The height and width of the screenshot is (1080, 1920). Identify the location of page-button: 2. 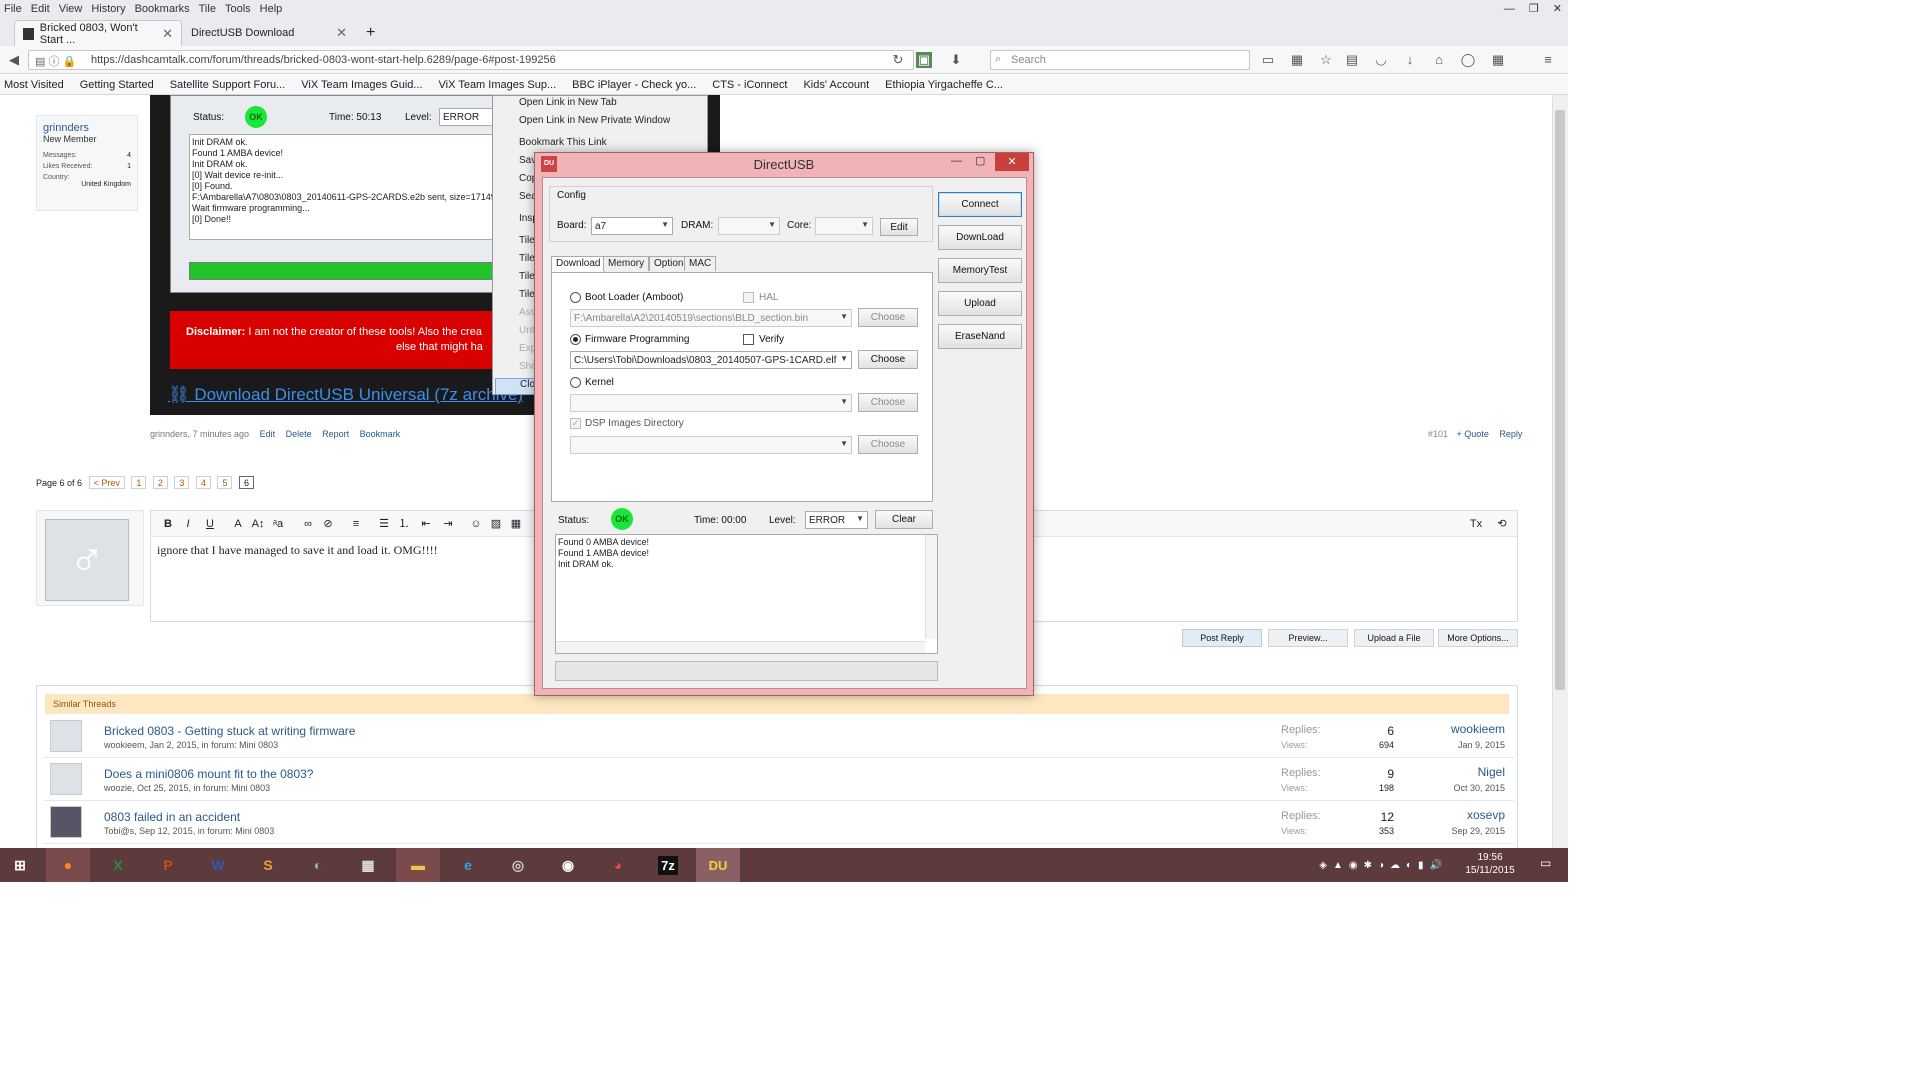
(160, 482).